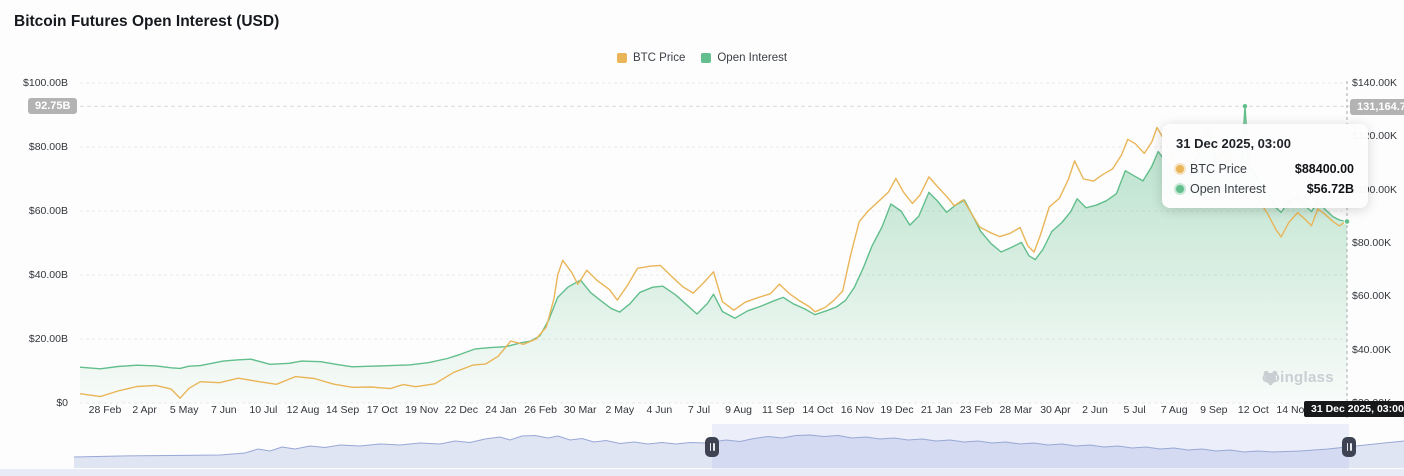 Image resolution: width=1404 pixels, height=476 pixels. I want to click on x-axis-tick: 9 Aug, so click(739, 410).